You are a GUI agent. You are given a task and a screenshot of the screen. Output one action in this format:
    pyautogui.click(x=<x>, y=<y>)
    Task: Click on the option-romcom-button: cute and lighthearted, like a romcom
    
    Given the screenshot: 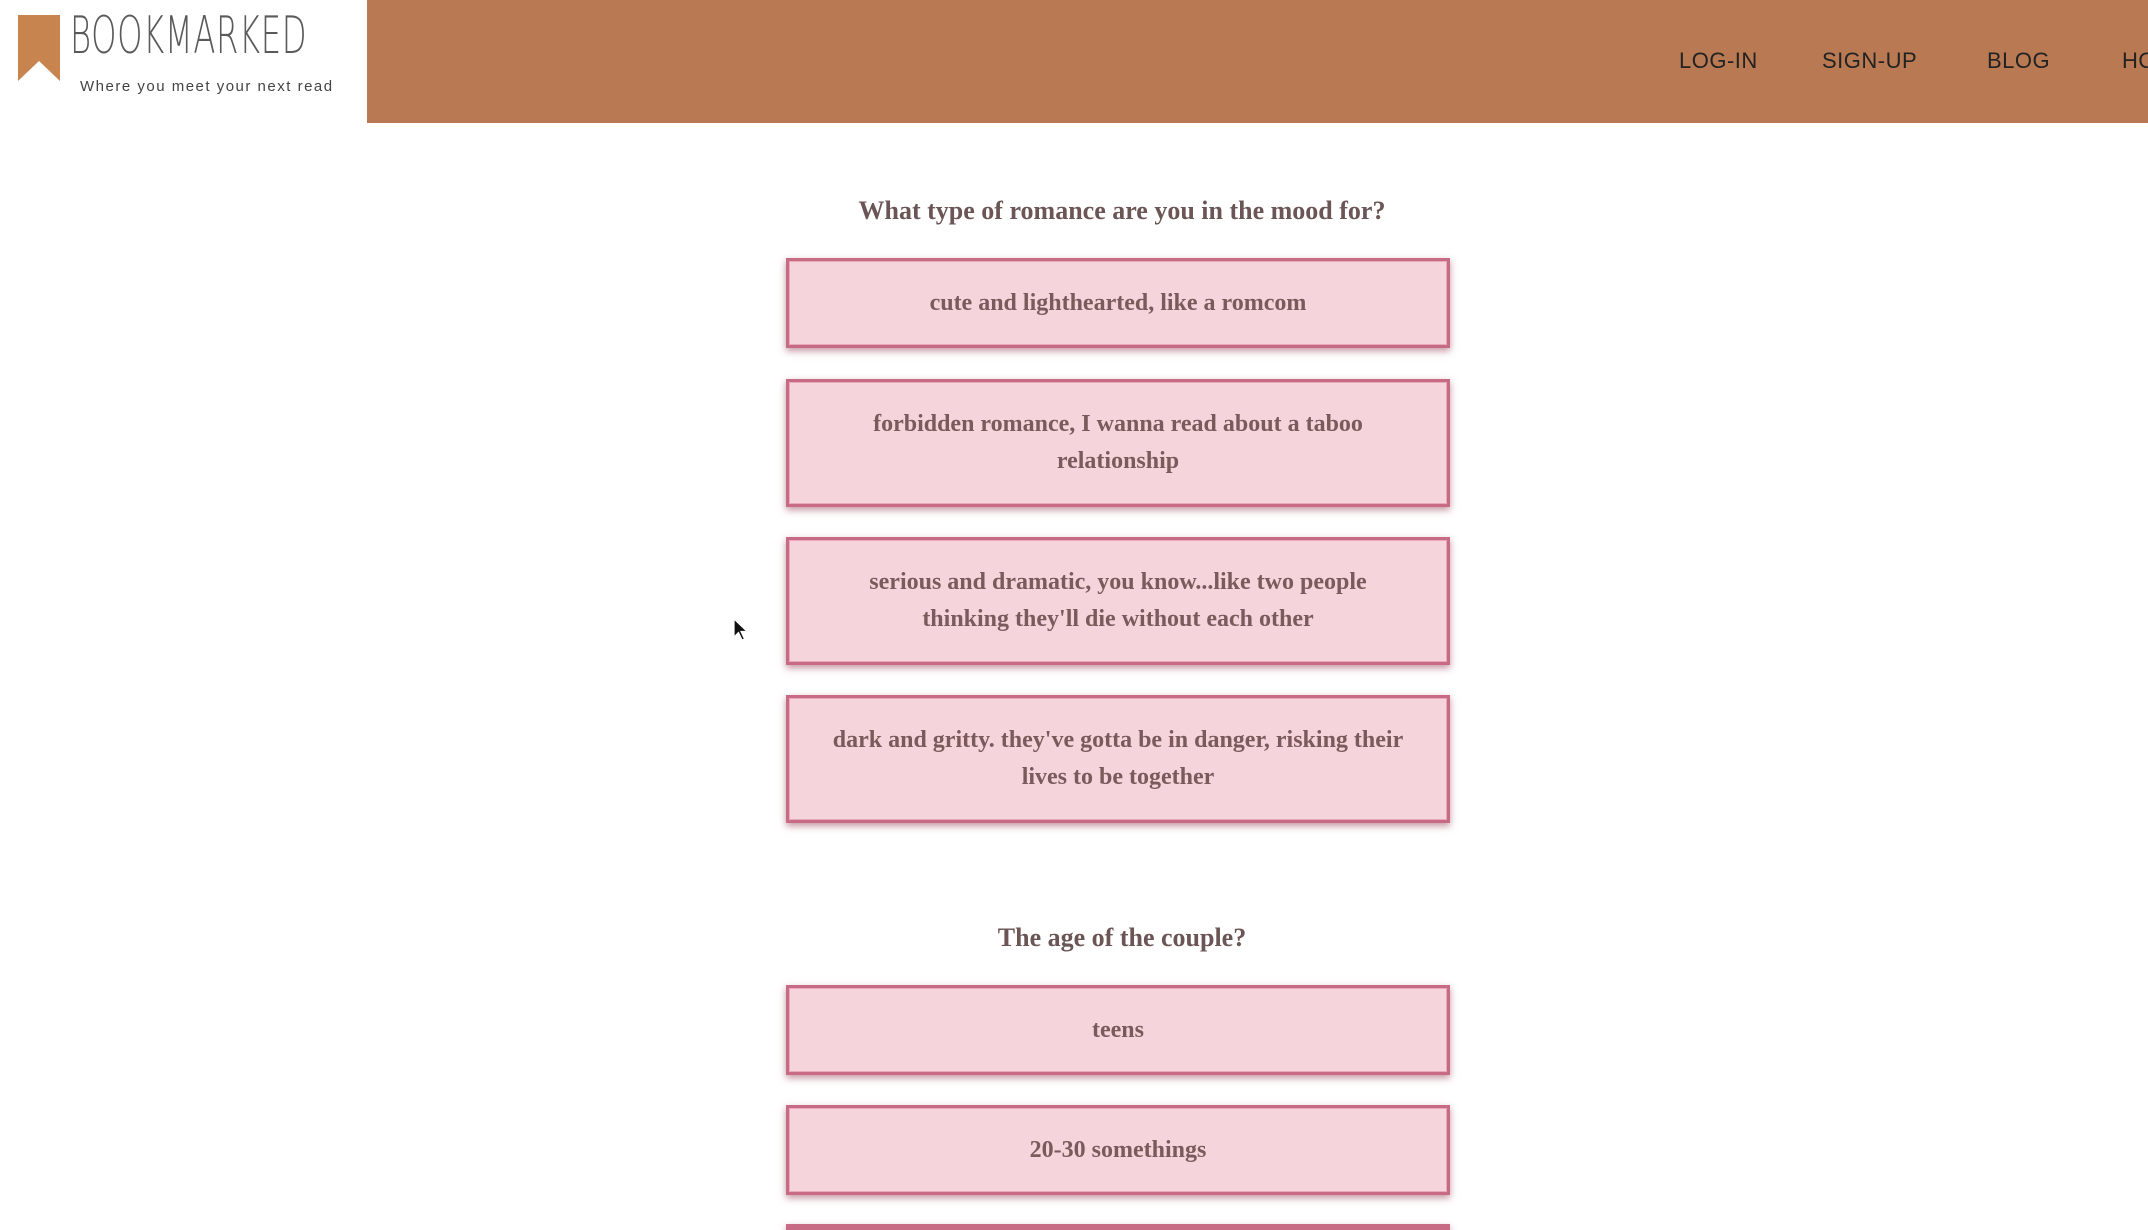 What is the action you would take?
    pyautogui.click(x=1118, y=303)
    